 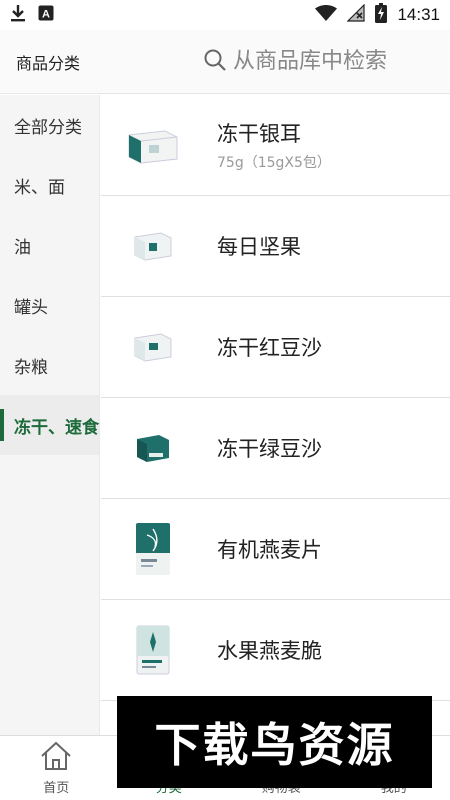 What do you see at coordinates (326, 14) in the screenshot?
I see `wifi-icon` at bounding box center [326, 14].